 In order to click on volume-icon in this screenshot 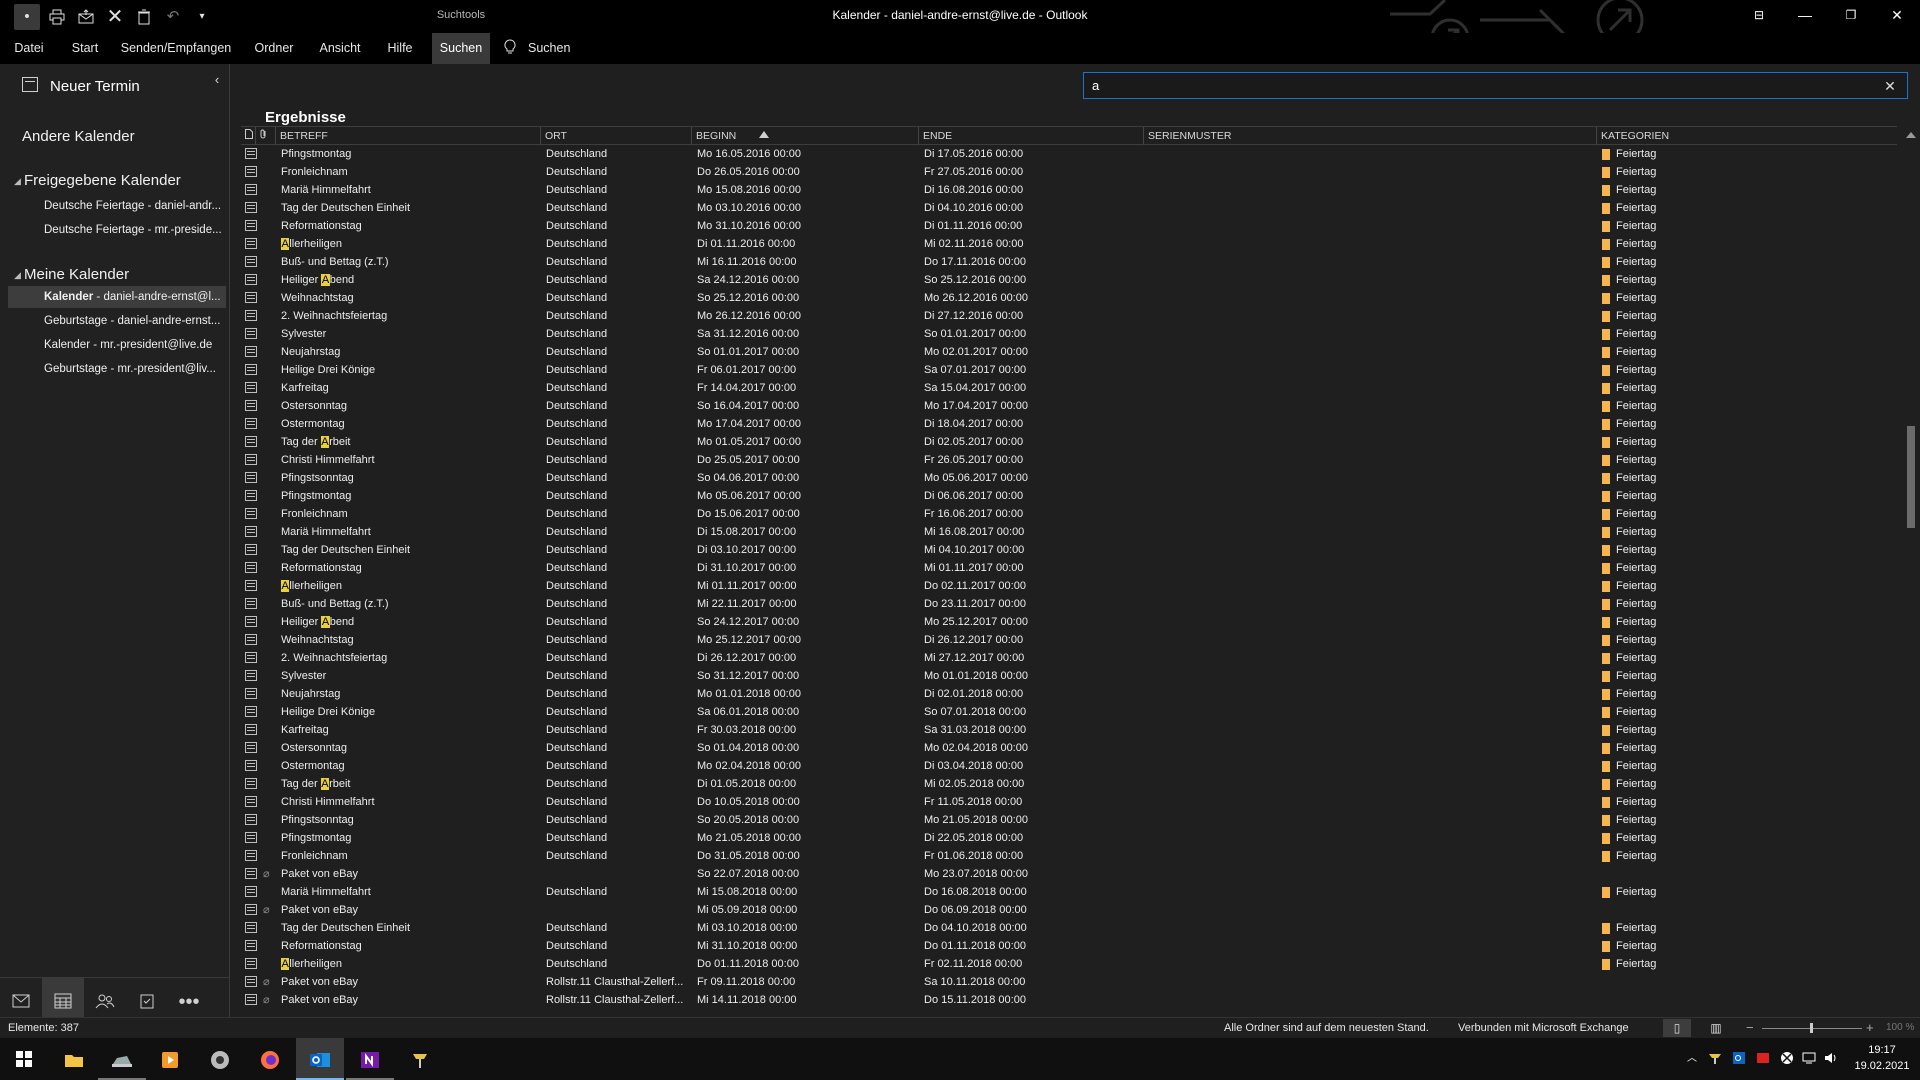, I will do `click(1831, 1059)`.